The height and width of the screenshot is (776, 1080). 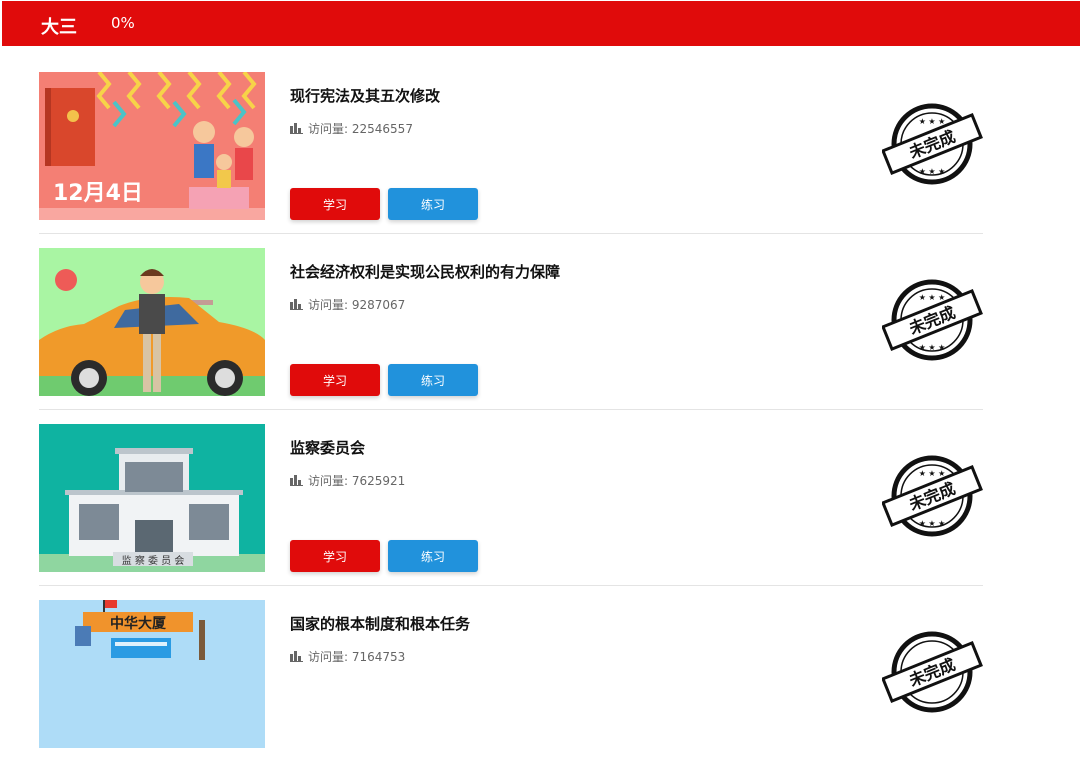 What do you see at coordinates (152, 146) in the screenshot?
I see `course-thumbnail: 12月4日` at bounding box center [152, 146].